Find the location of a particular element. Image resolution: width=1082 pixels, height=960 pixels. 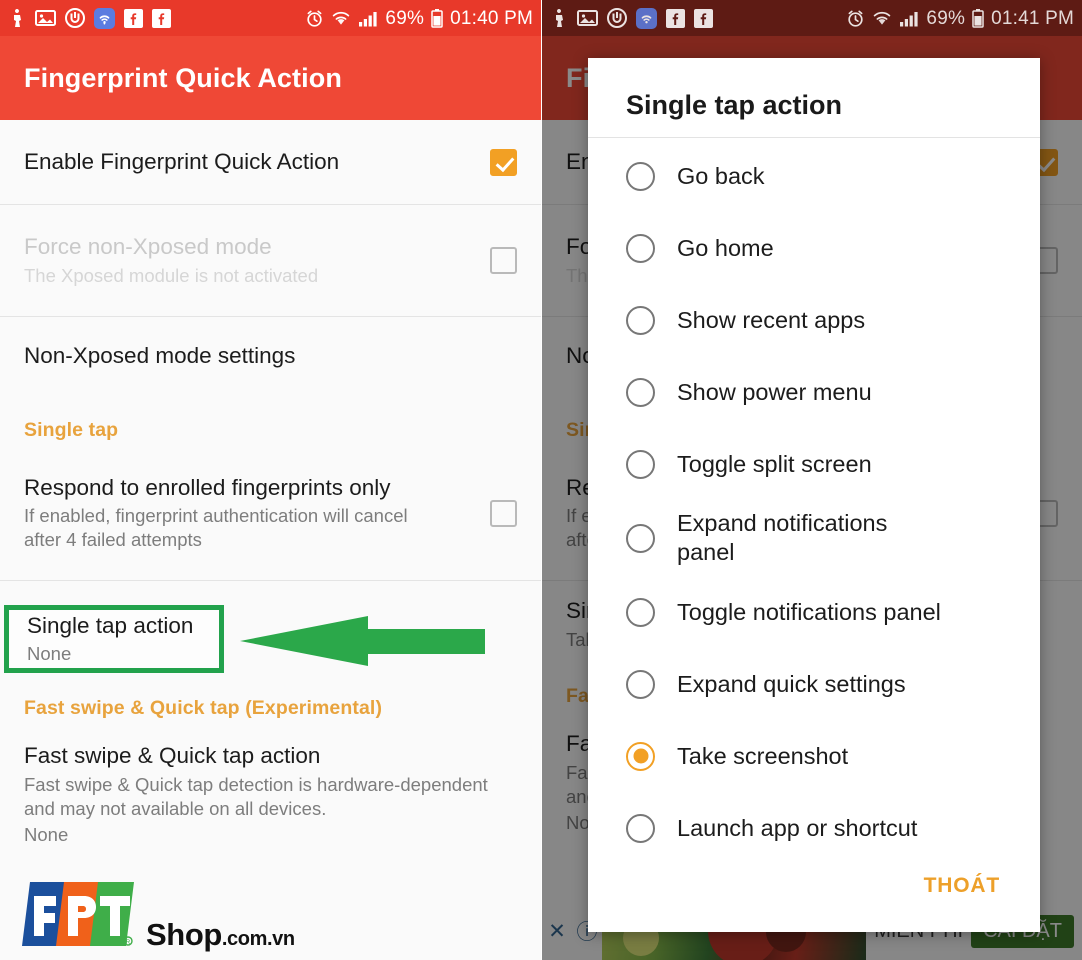

annotation-highlight-box: Single tap action None is located at coordinates (114, 639).